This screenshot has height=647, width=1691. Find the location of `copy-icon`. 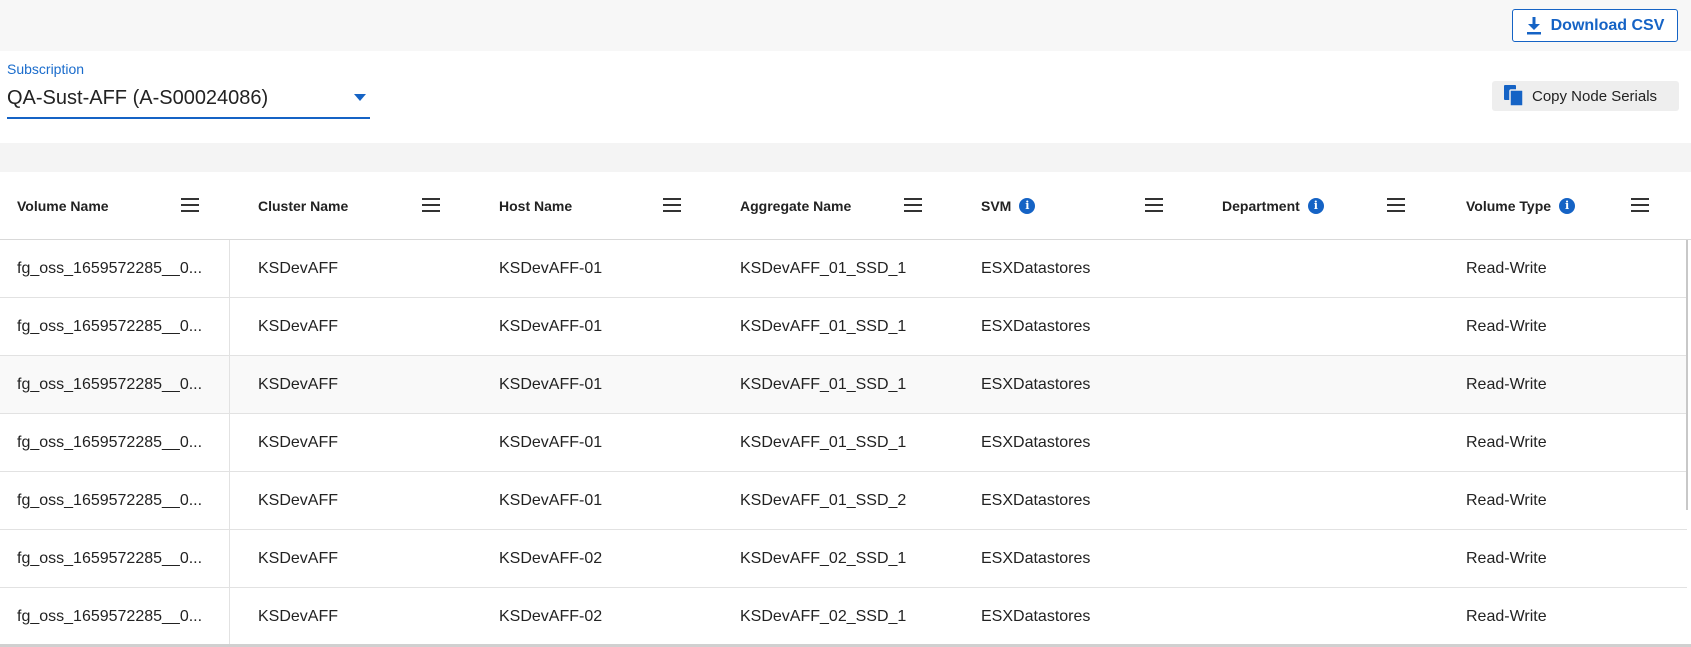

copy-icon is located at coordinates (1514, 96).